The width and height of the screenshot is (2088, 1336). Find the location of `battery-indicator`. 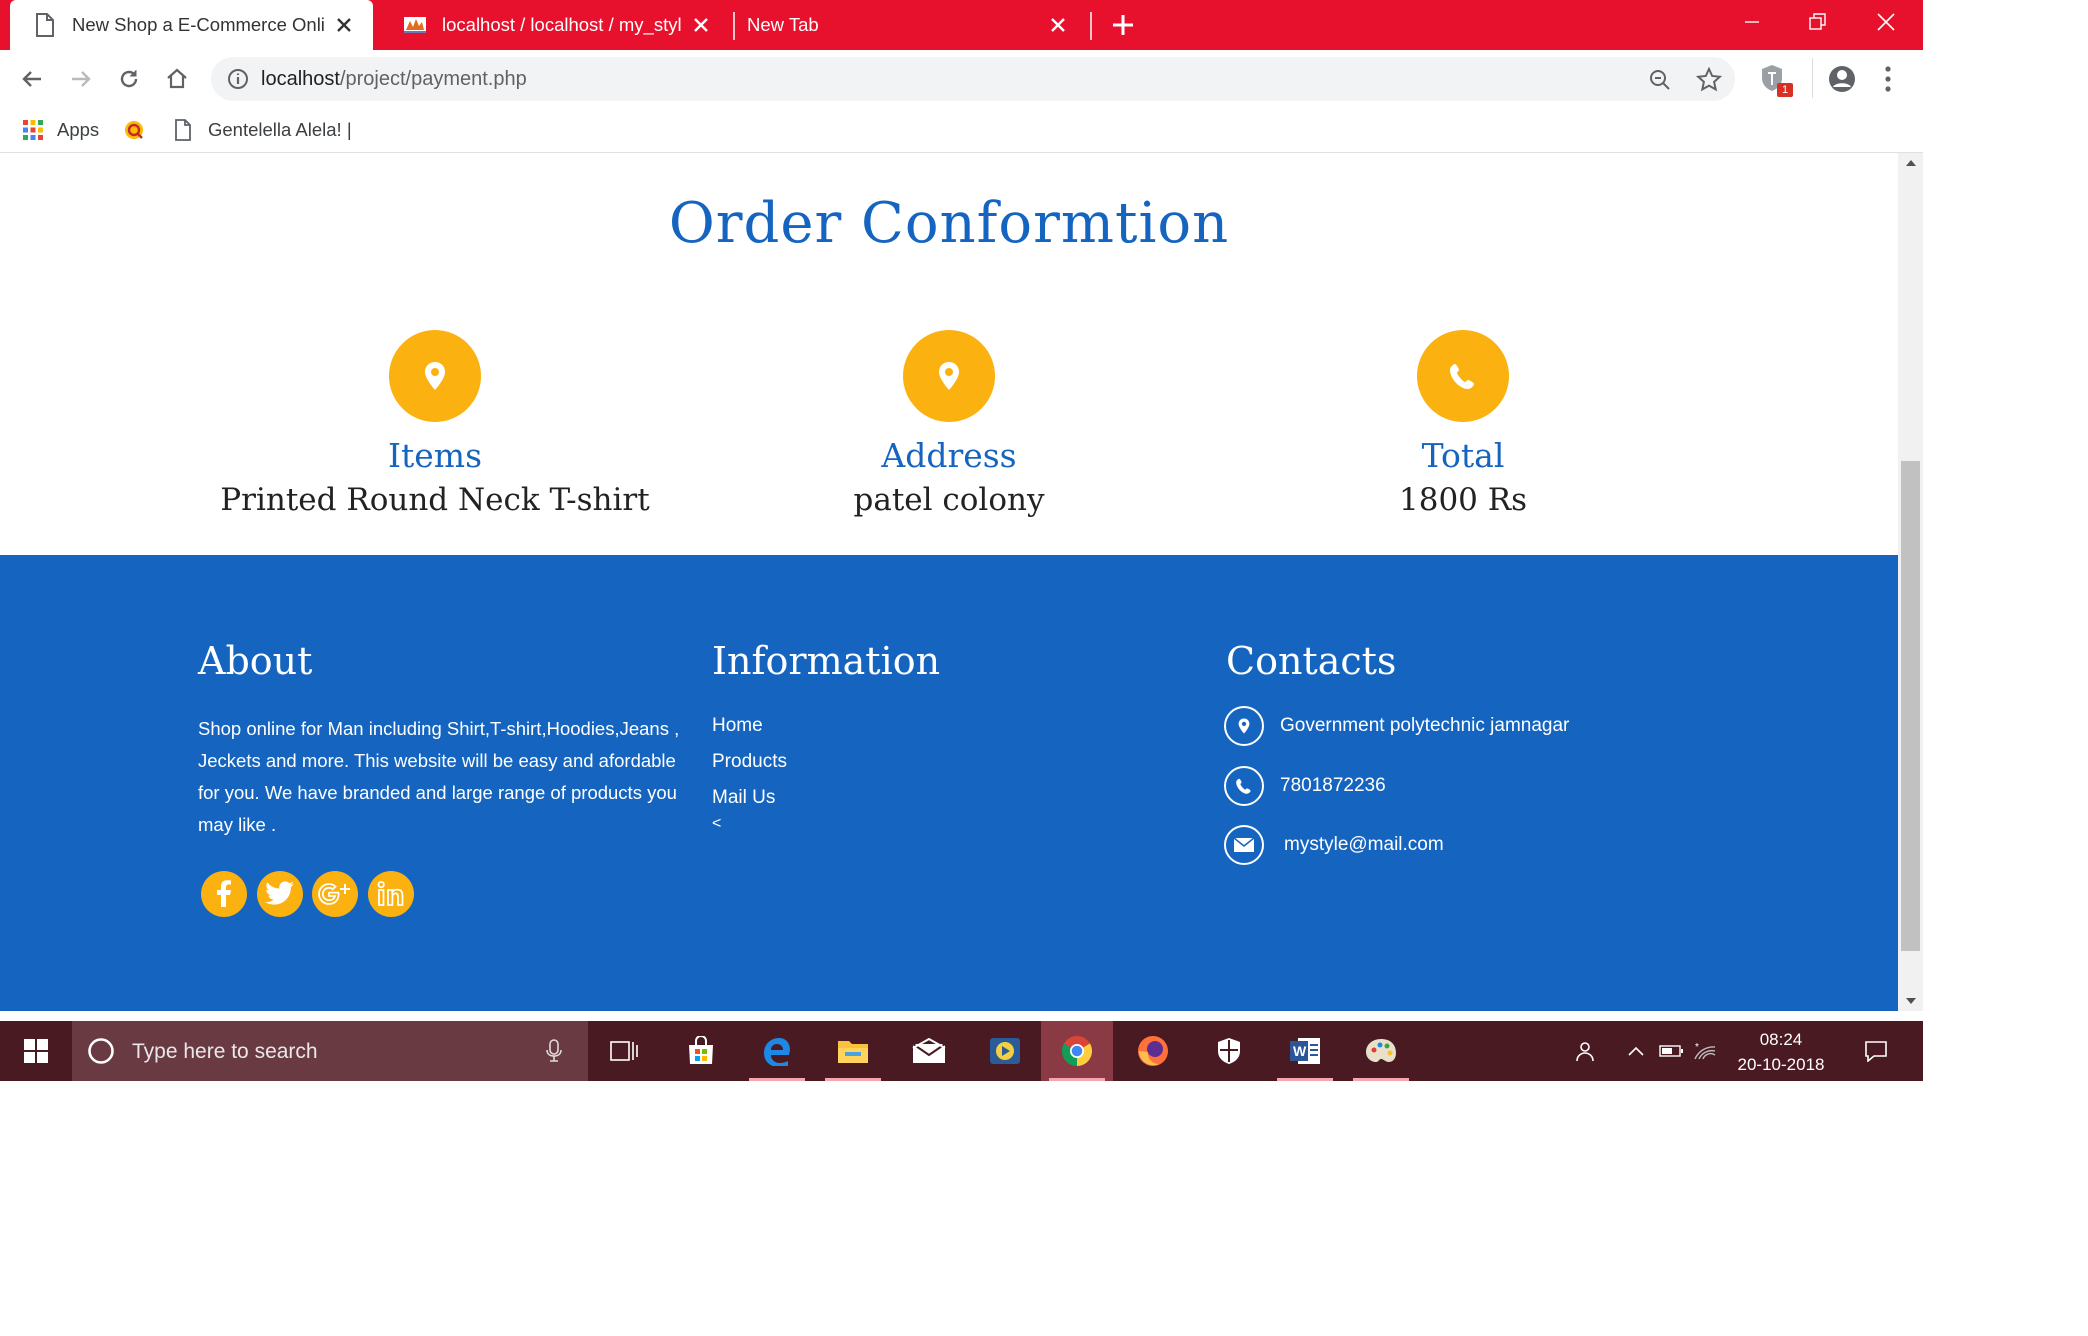

battery-indicator is located at coordinates (1672, 1051).